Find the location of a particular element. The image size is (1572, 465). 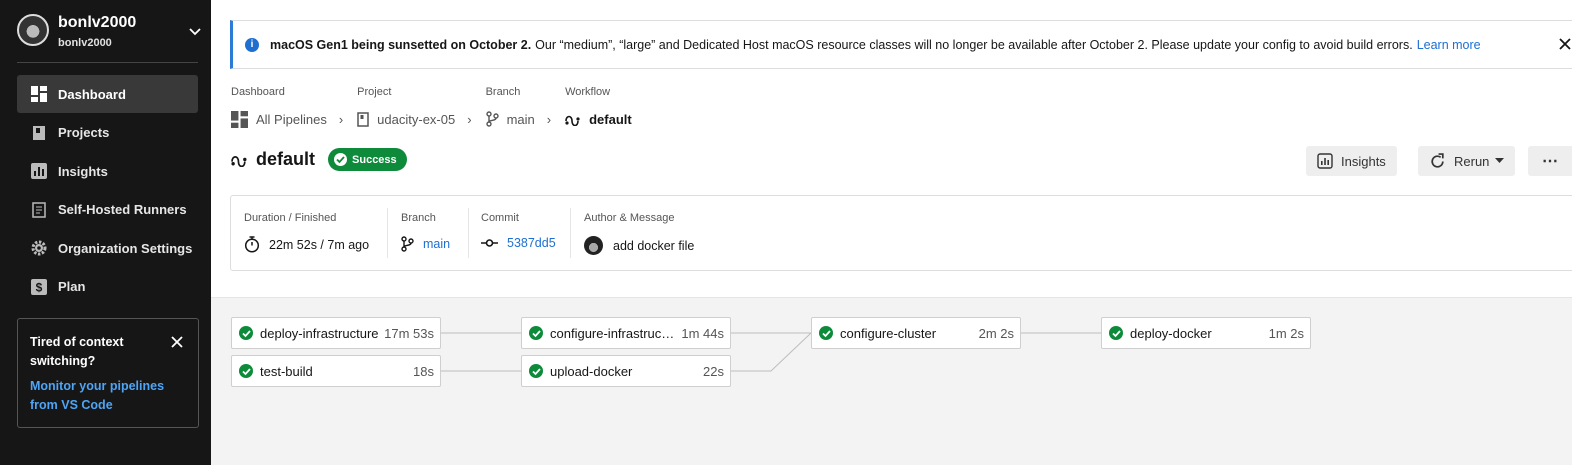

sidebar-divider is located at coordinates (107, 62).